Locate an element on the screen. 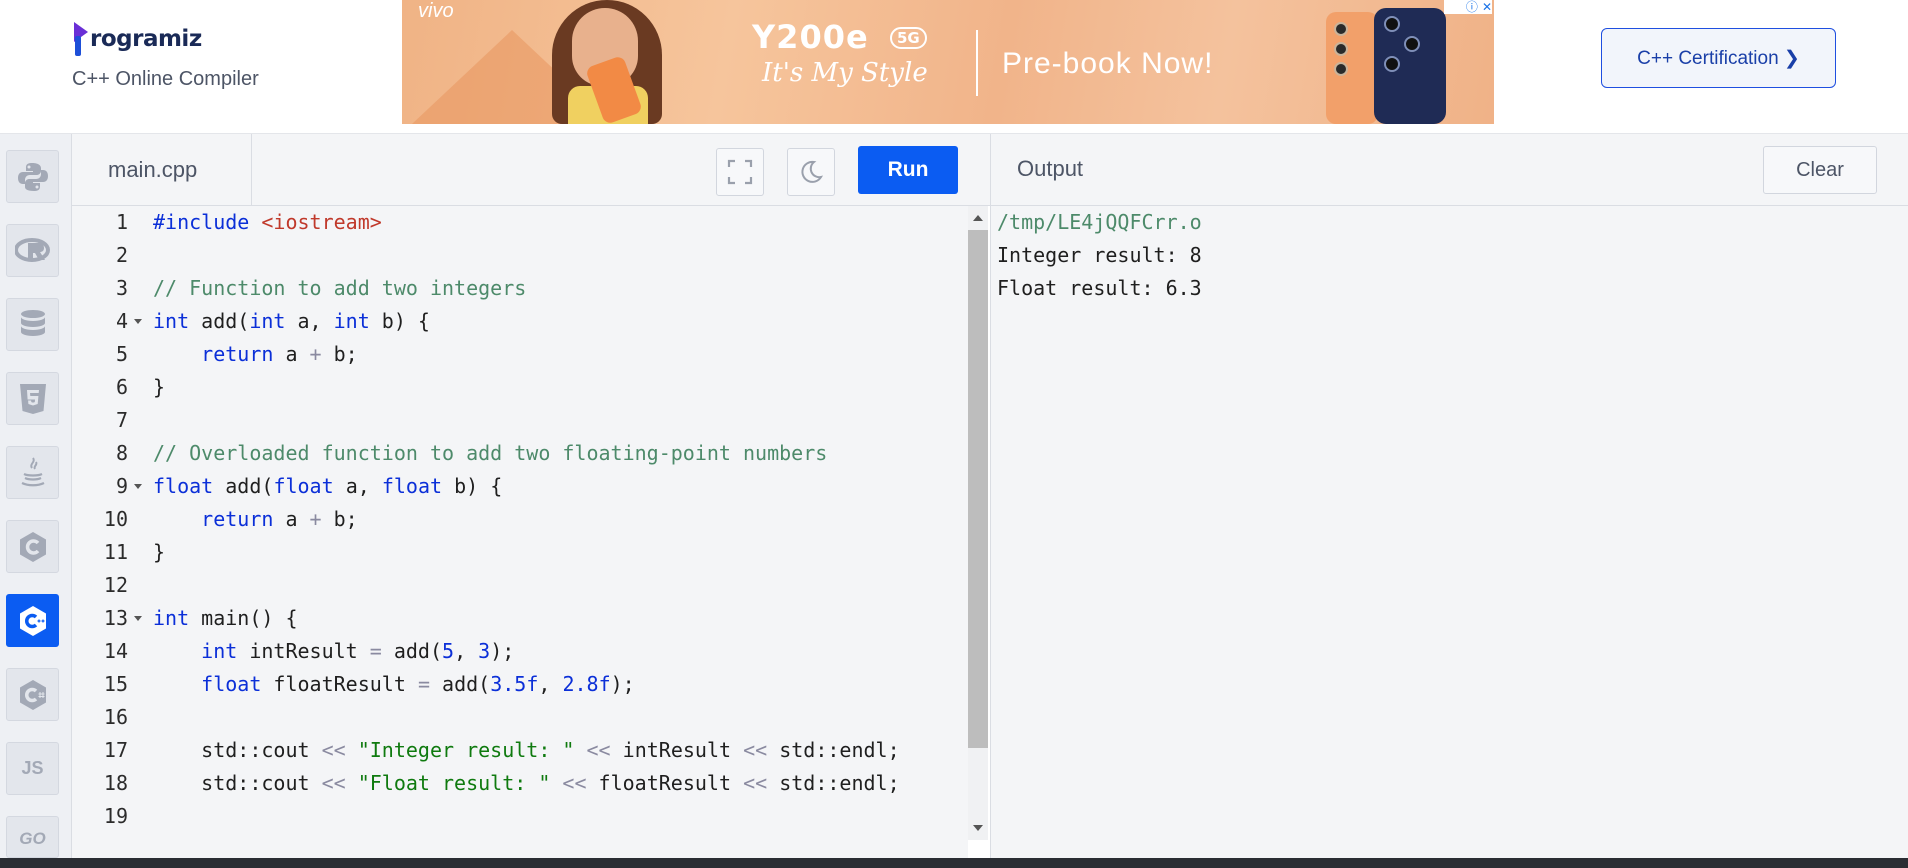 The height and width of the screenshot is (868, 1908). sidebar-item-csharp is located at coordinates (32, 694).